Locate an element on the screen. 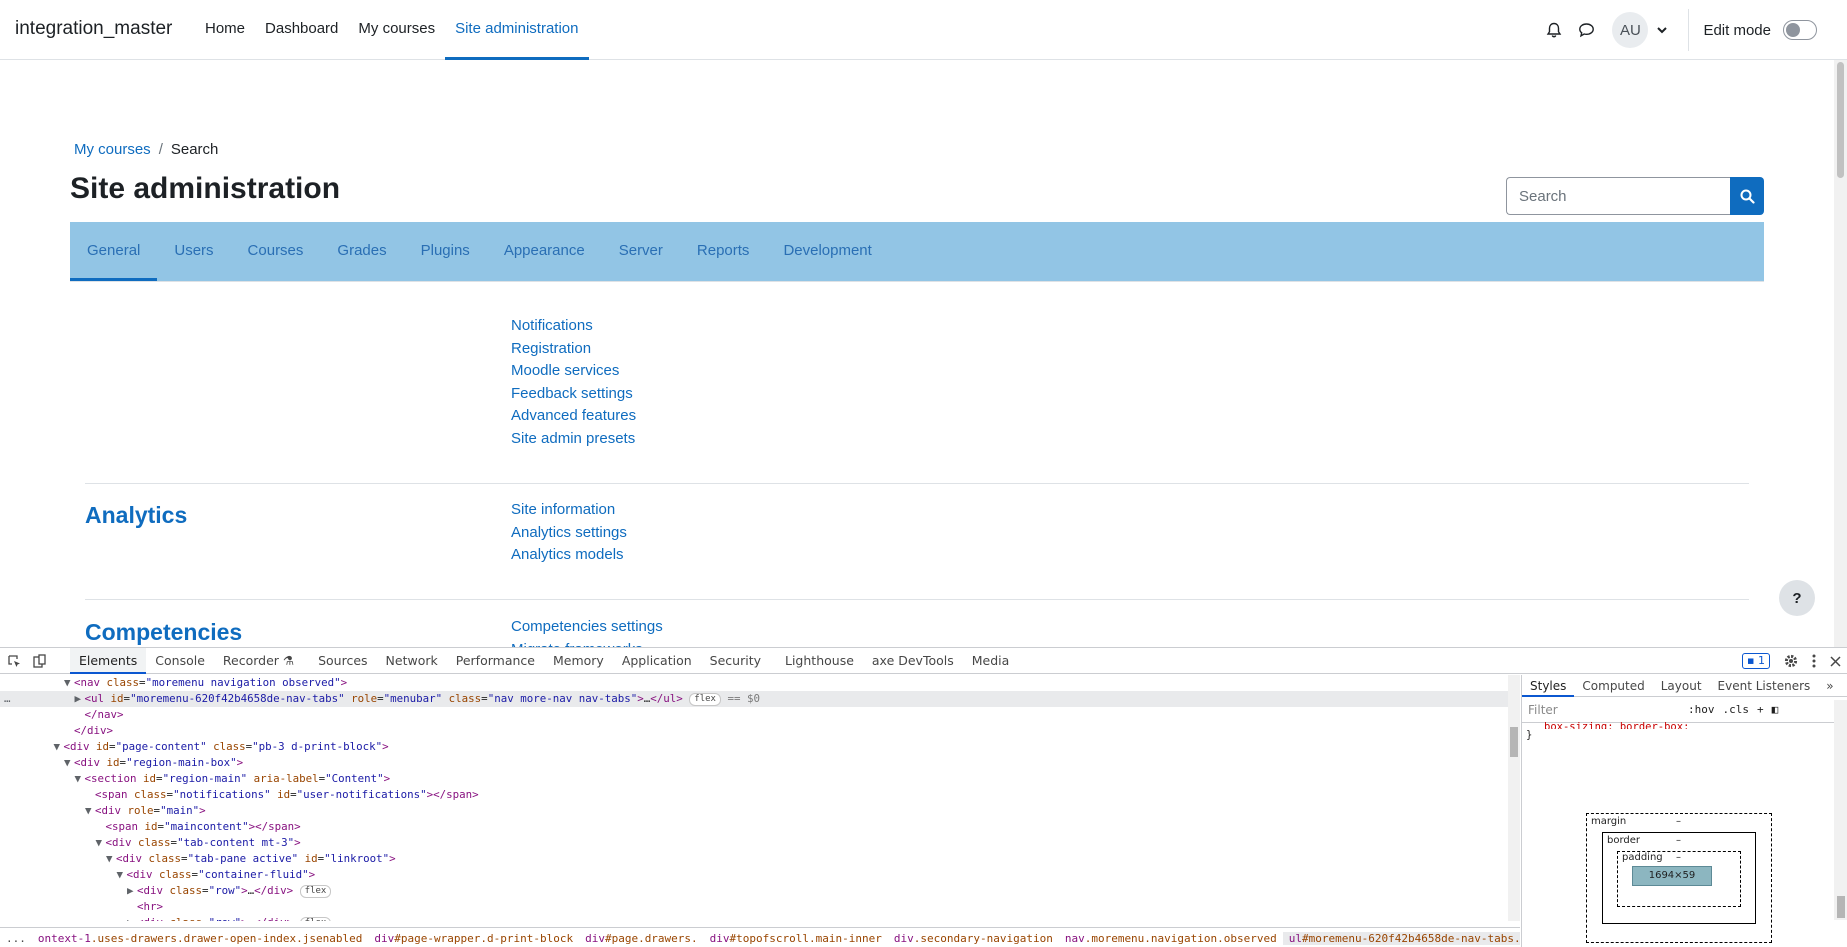  search-input is located at coordinates (1618, 196).